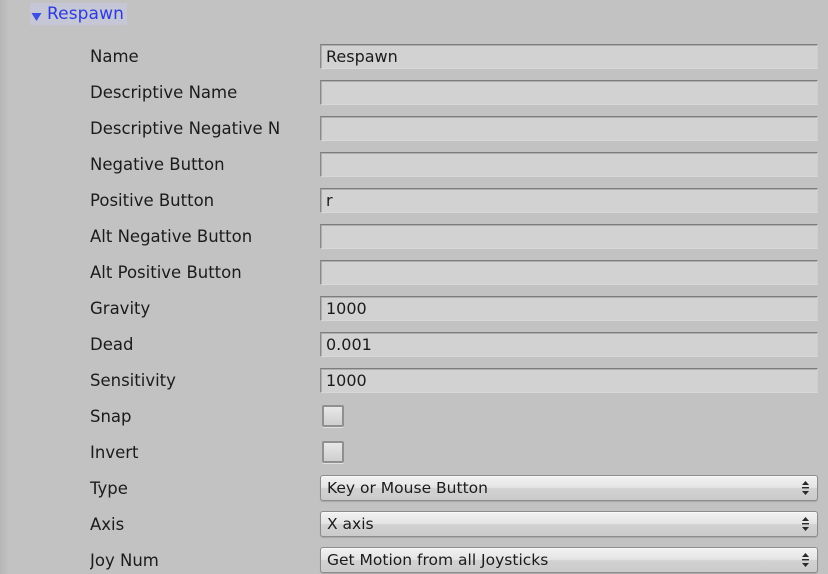 The width and height of the screenshot is (828, 574). I want to click on property-row-negative-button: Negative Button, so click(414, 164).